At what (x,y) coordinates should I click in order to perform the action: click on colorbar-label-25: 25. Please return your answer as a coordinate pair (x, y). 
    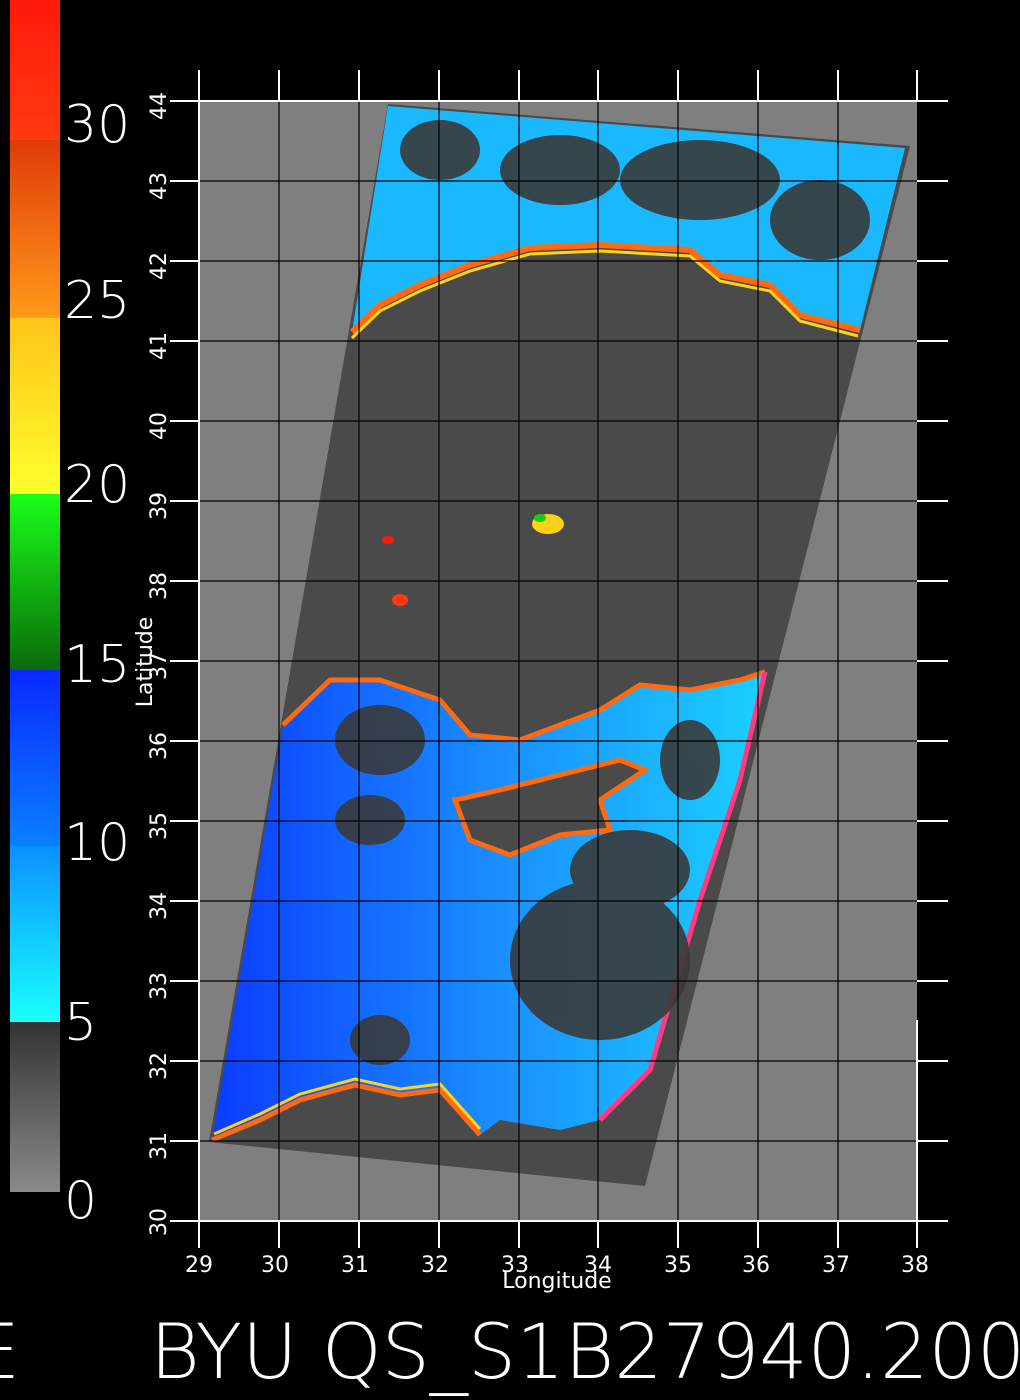
    Looking at the image, I should click on (97, 301).